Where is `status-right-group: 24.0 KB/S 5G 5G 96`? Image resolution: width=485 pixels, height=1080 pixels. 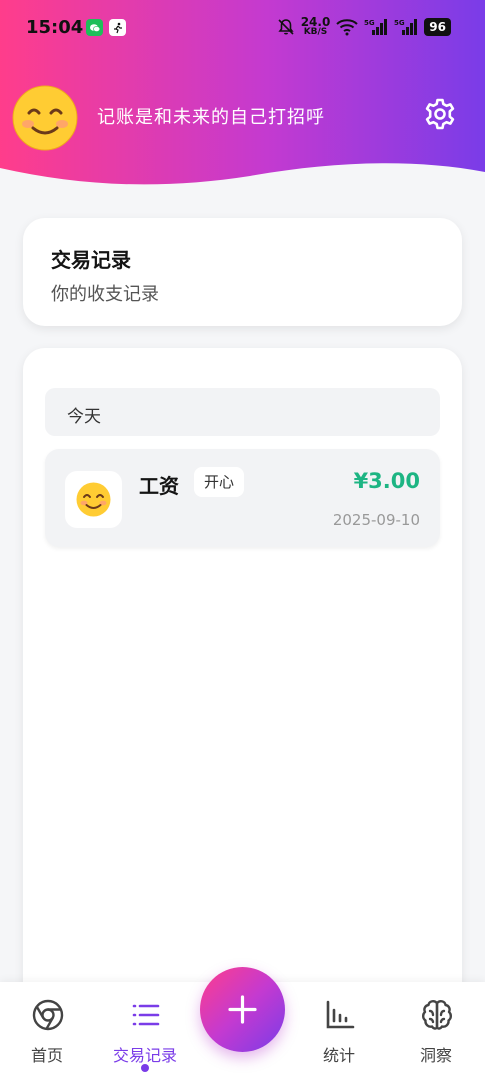 status-right-group: 24.0 KB/S 5G 5G 96 is located at coordinates (364, 26).